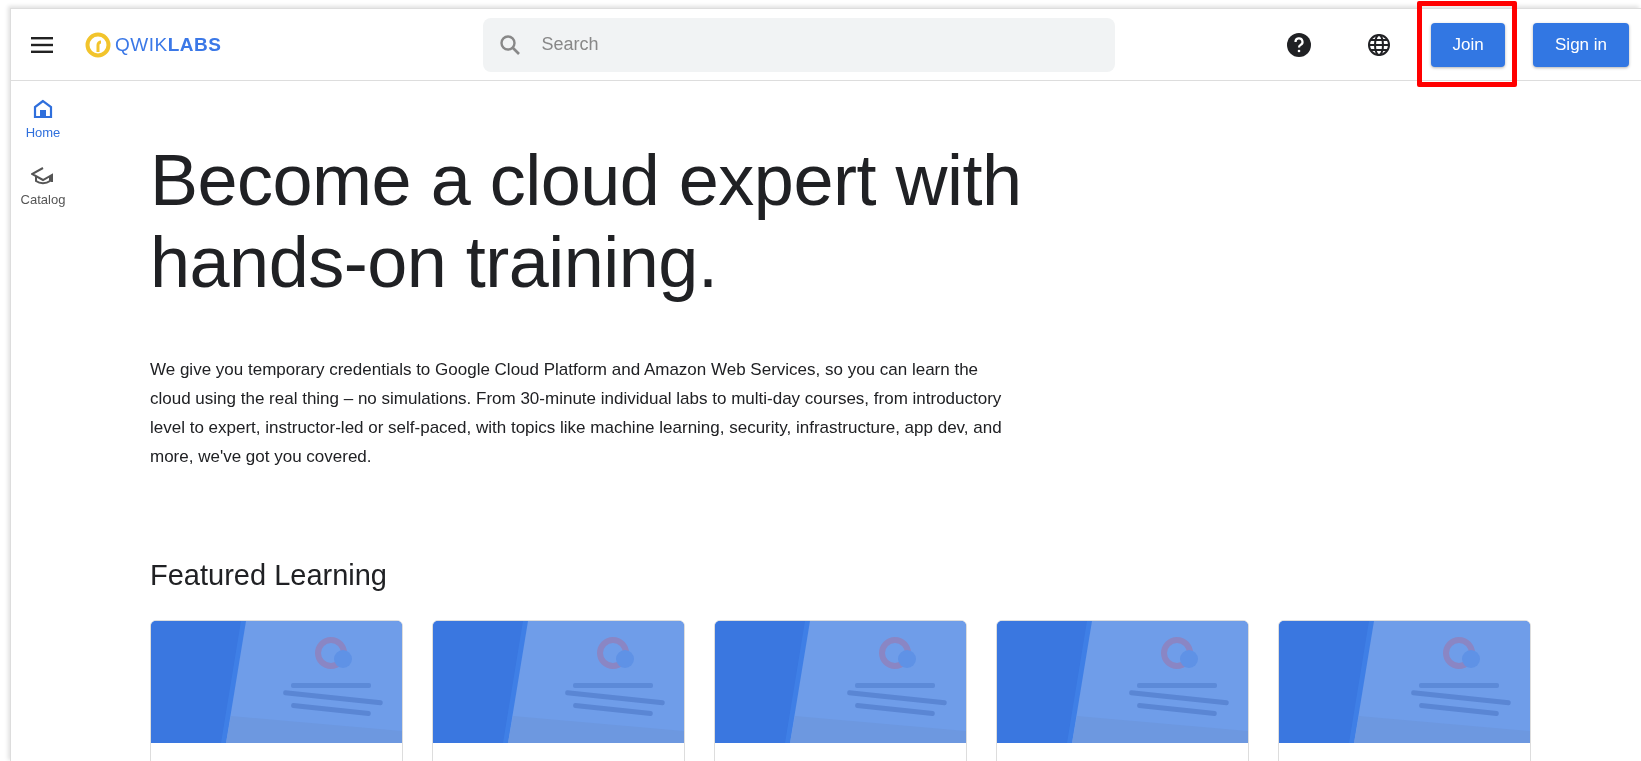 Image resolution: width=1641 pixels, height=761 pixels. Describe the element at coordinates (43, 119) in the screenshot. I see `sidebar-item: Home` at that location.